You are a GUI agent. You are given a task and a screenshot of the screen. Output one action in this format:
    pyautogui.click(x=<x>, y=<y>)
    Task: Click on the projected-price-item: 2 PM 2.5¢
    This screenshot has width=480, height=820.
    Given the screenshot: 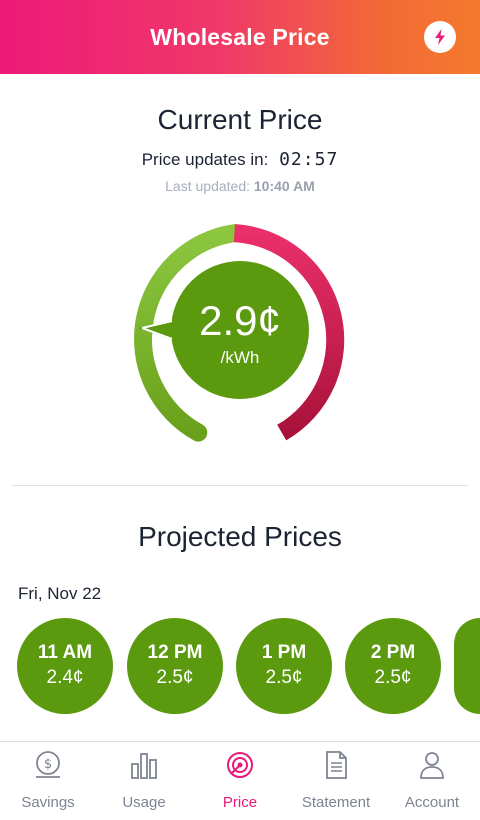 What is the action you would take?
    pyautogui.click(x=393, y=666)
    